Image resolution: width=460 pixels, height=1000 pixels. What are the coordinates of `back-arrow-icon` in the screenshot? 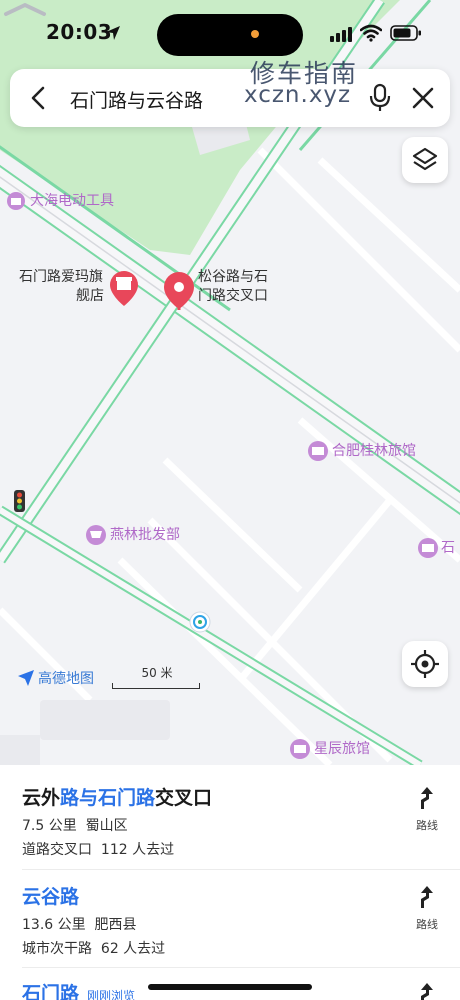 It's located at (39, 98).